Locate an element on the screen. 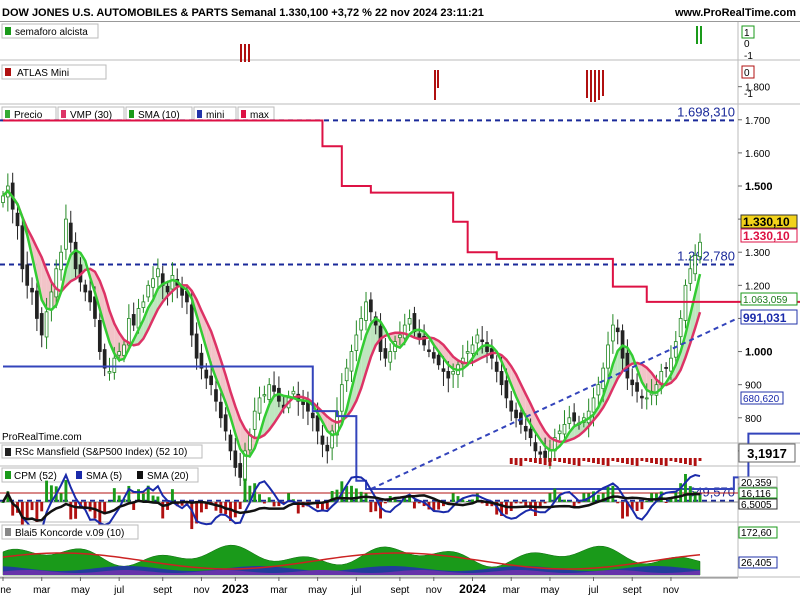 This screenshot has height=600, width=800. y-tick-10: 800 is located at coordinates (753, 419).